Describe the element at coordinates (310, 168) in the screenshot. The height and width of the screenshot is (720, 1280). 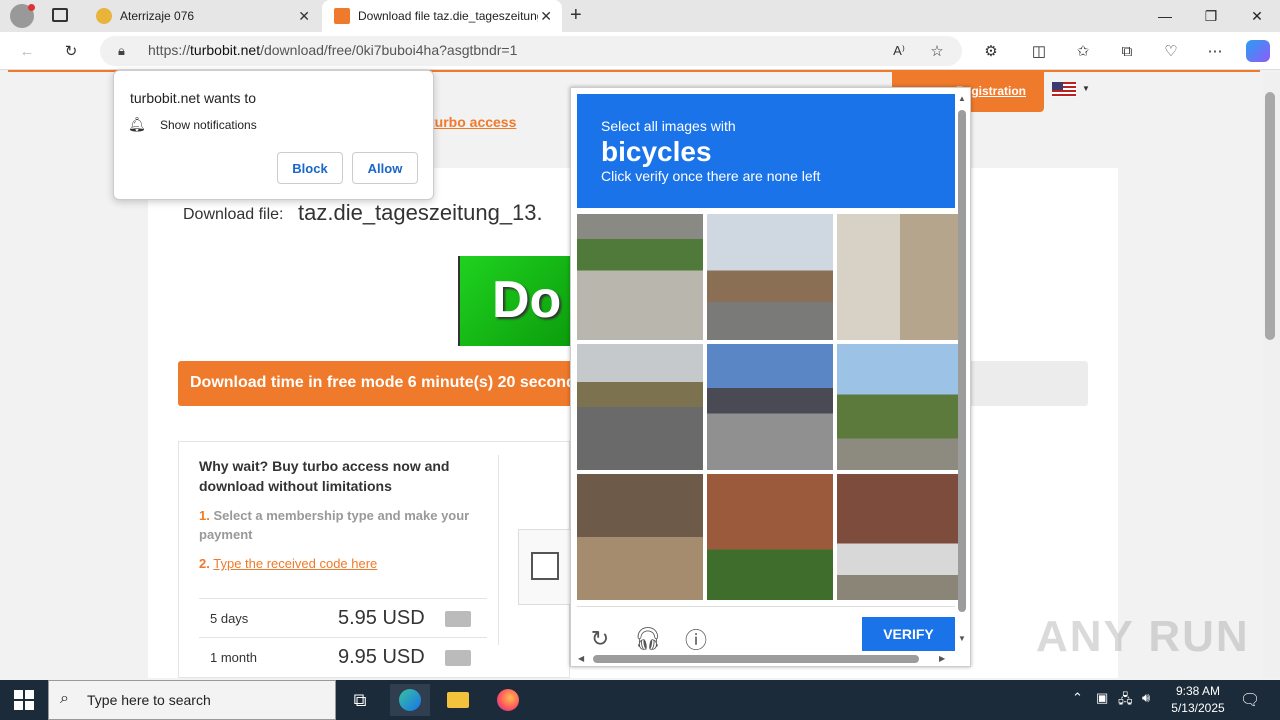
I see `block-button: Block` at that location.